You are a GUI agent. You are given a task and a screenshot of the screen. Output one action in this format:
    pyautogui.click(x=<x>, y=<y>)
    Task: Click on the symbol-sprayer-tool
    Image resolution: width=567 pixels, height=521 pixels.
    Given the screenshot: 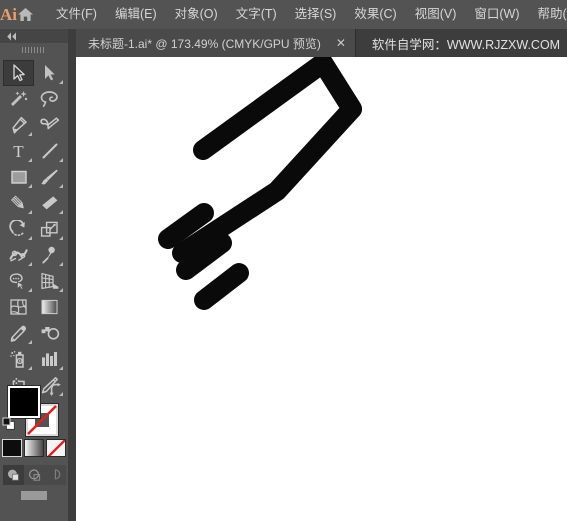 What is the action you would take?
    pyautogui.click(x=18, y=359)
    